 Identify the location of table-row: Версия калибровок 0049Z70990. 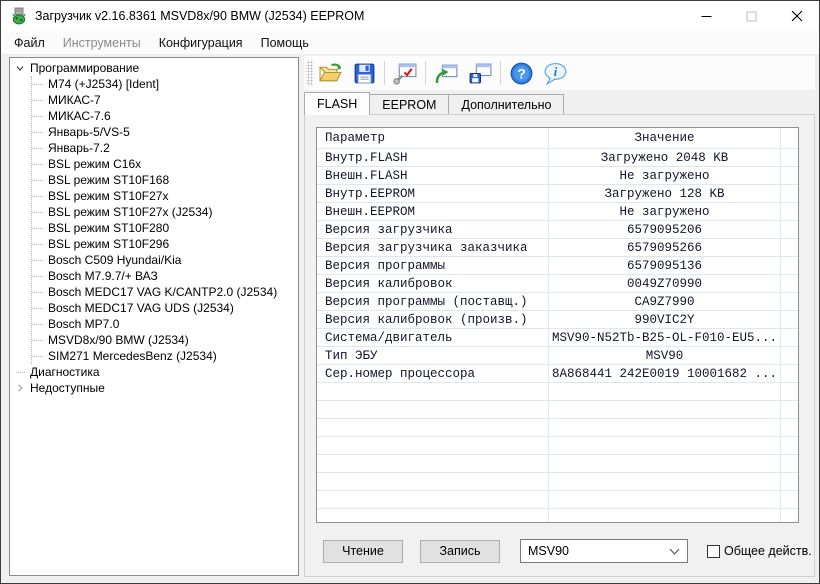
(557, 284).